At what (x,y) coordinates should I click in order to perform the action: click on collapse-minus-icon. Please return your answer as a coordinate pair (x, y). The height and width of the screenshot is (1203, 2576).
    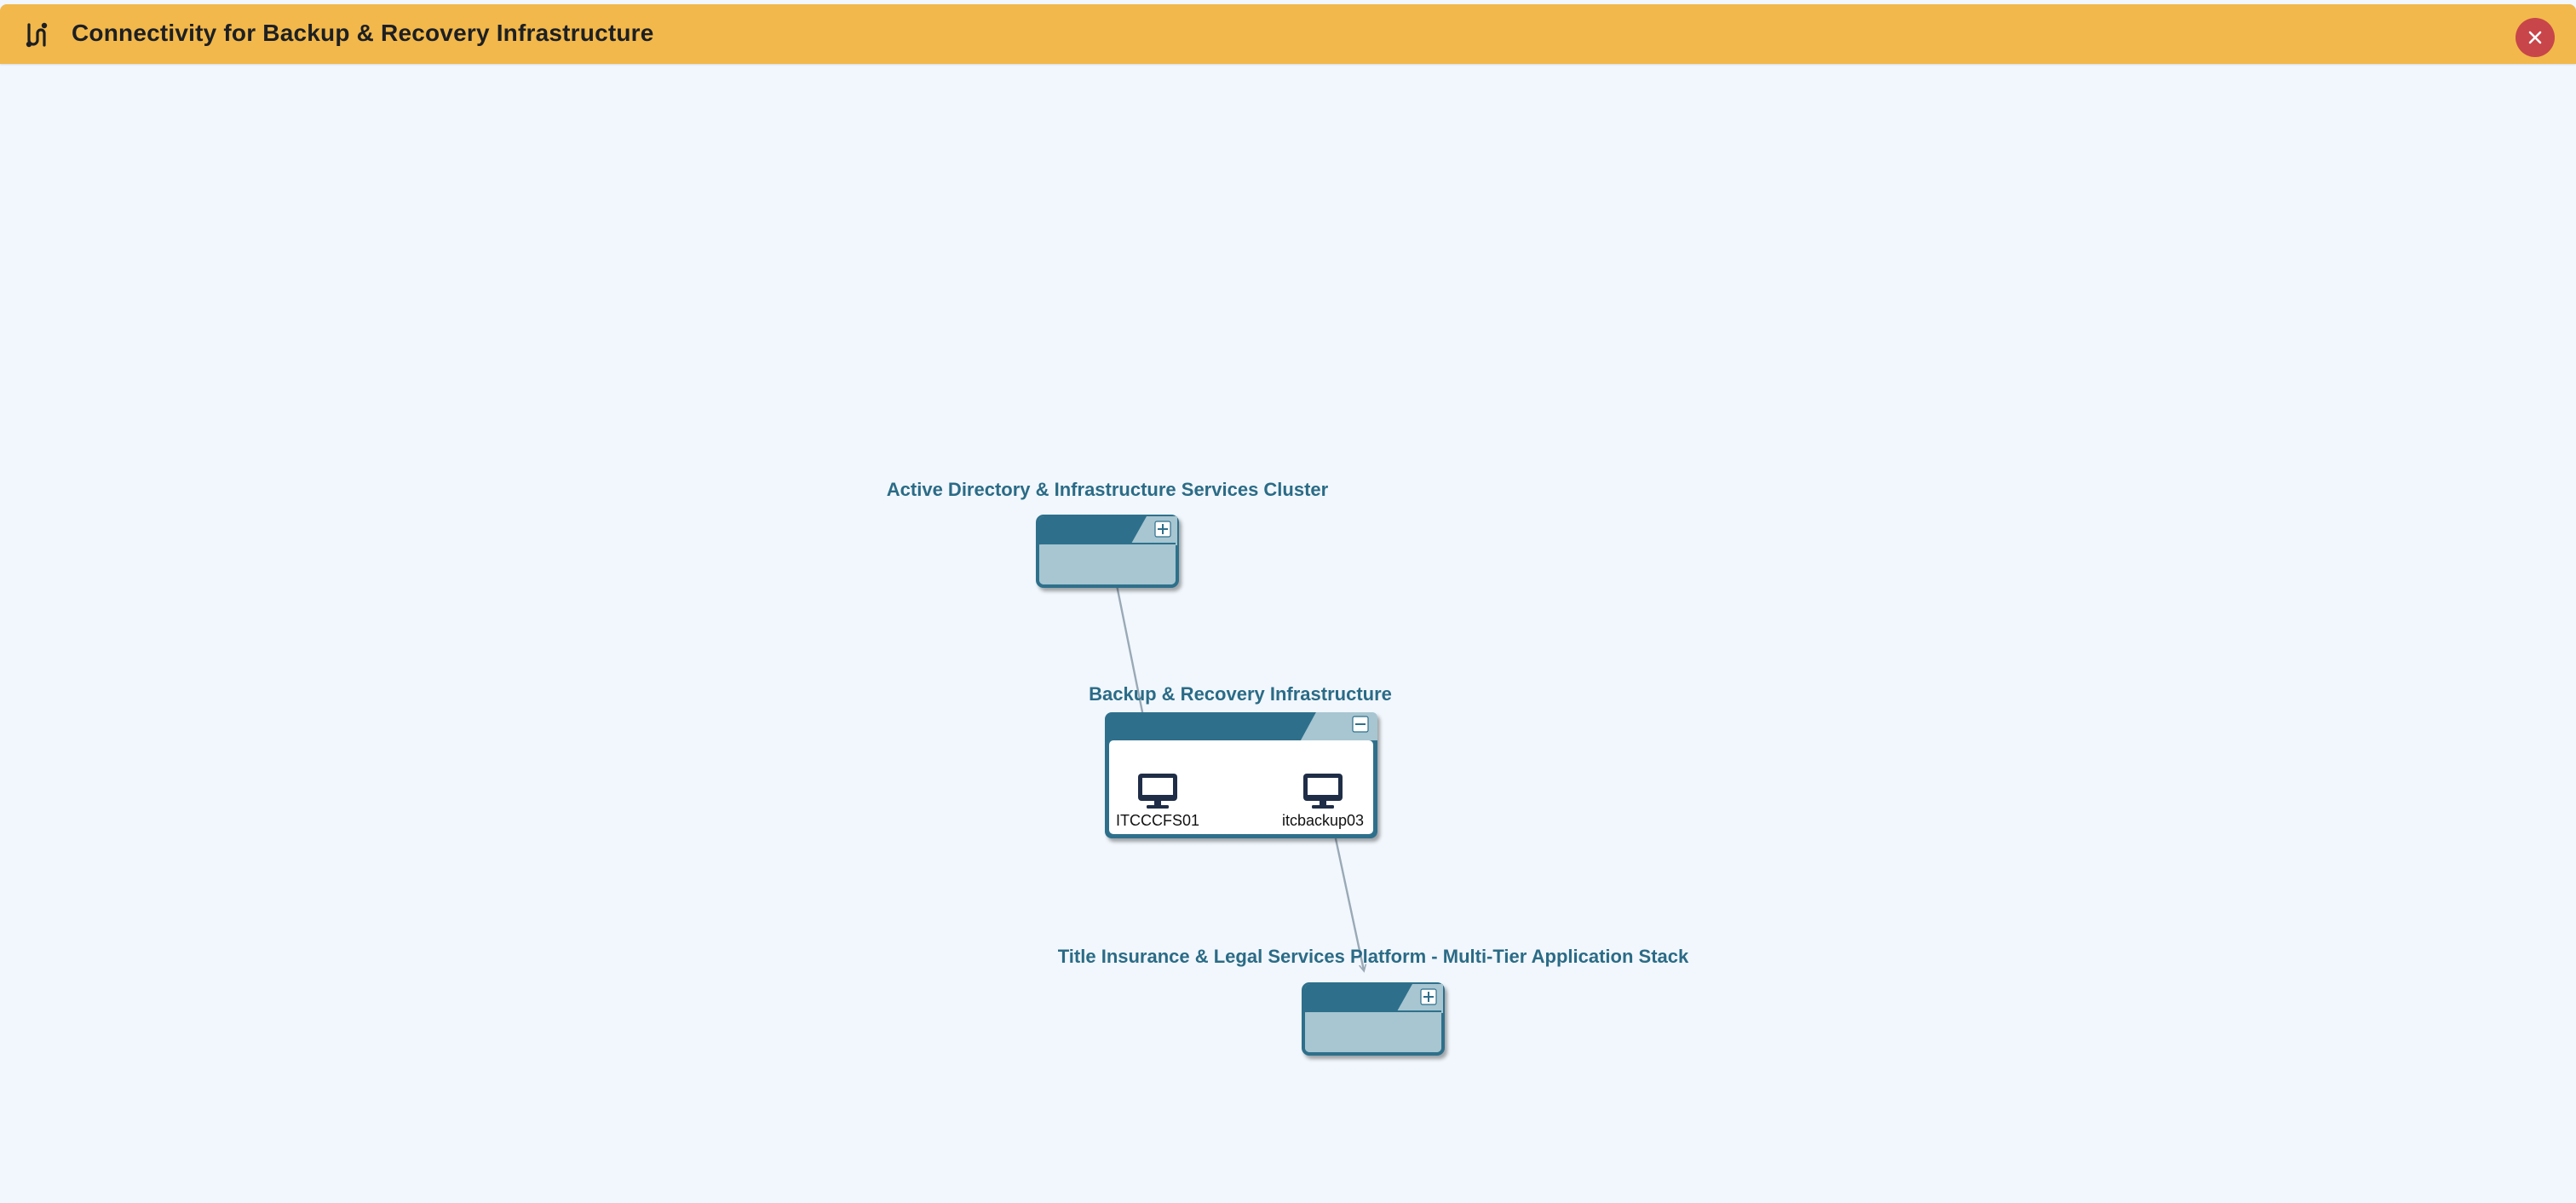
    Looking at the image, I should click on (1360, 725).